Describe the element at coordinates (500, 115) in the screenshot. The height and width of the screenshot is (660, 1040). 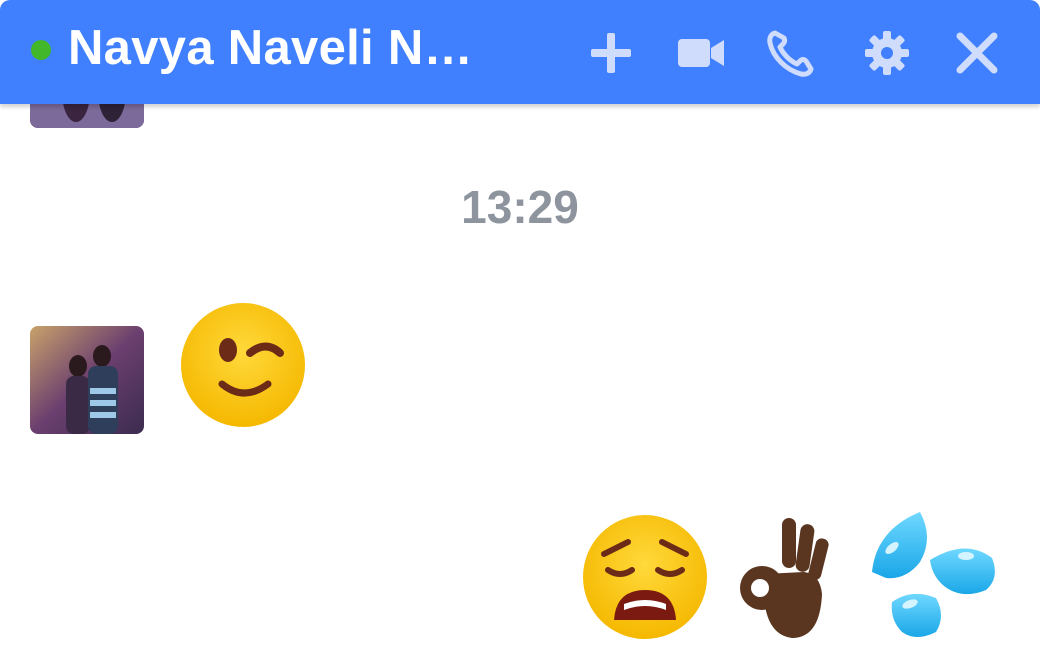
I see `partial-emoji` at that location.